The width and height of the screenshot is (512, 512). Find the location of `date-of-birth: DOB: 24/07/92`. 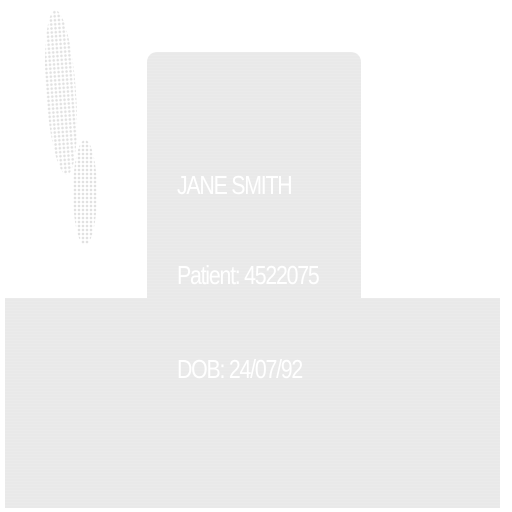

date-of-birth: DOB: 24/07/92 is located at coordinates (240, 369).